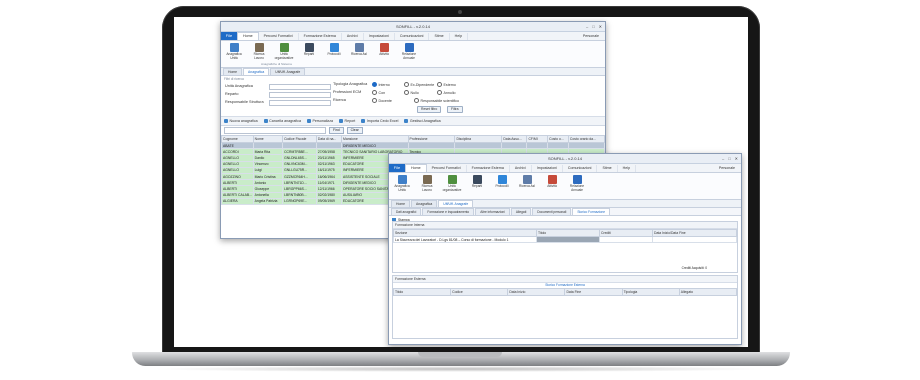 Image resolution: width=920 pixels, height=380 pixels. What do you see at coordinates (465, 233) in the screenshot?
I see `column-header: Sezione` at bounding box center [465, 233].